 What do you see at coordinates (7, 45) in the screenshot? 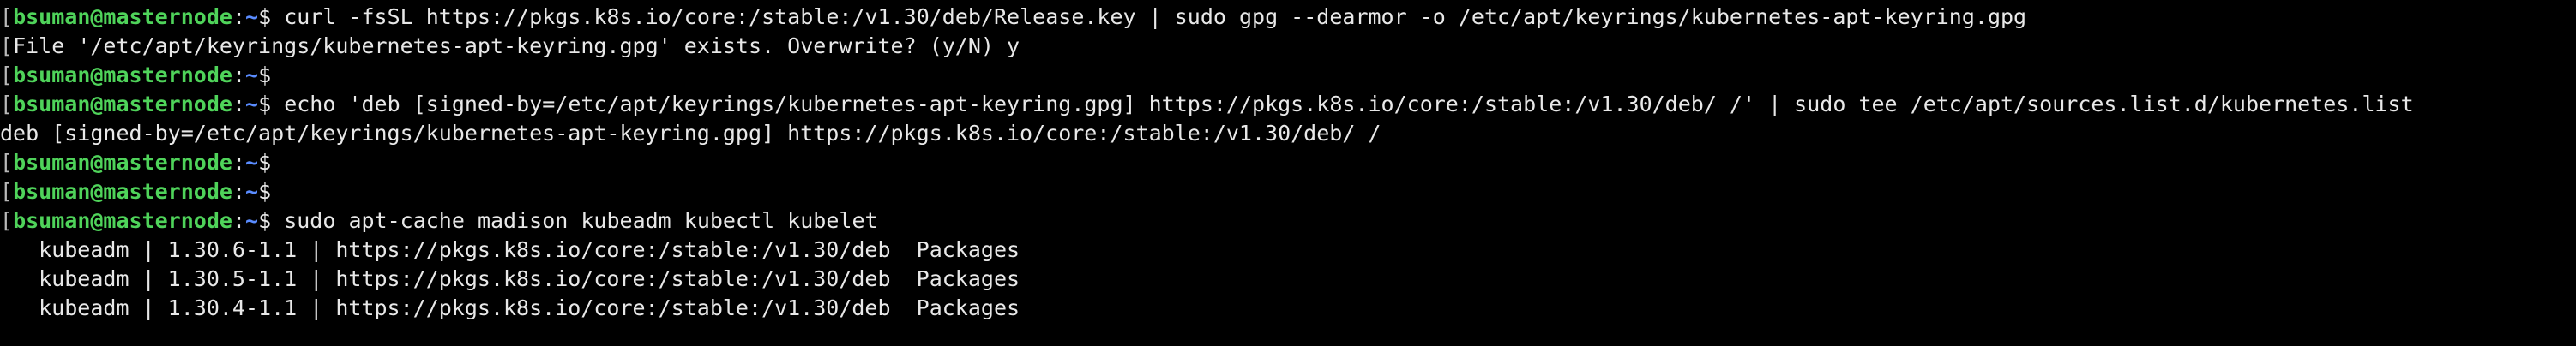
I see `output-bracket: [` at bounding box center [7, 45].